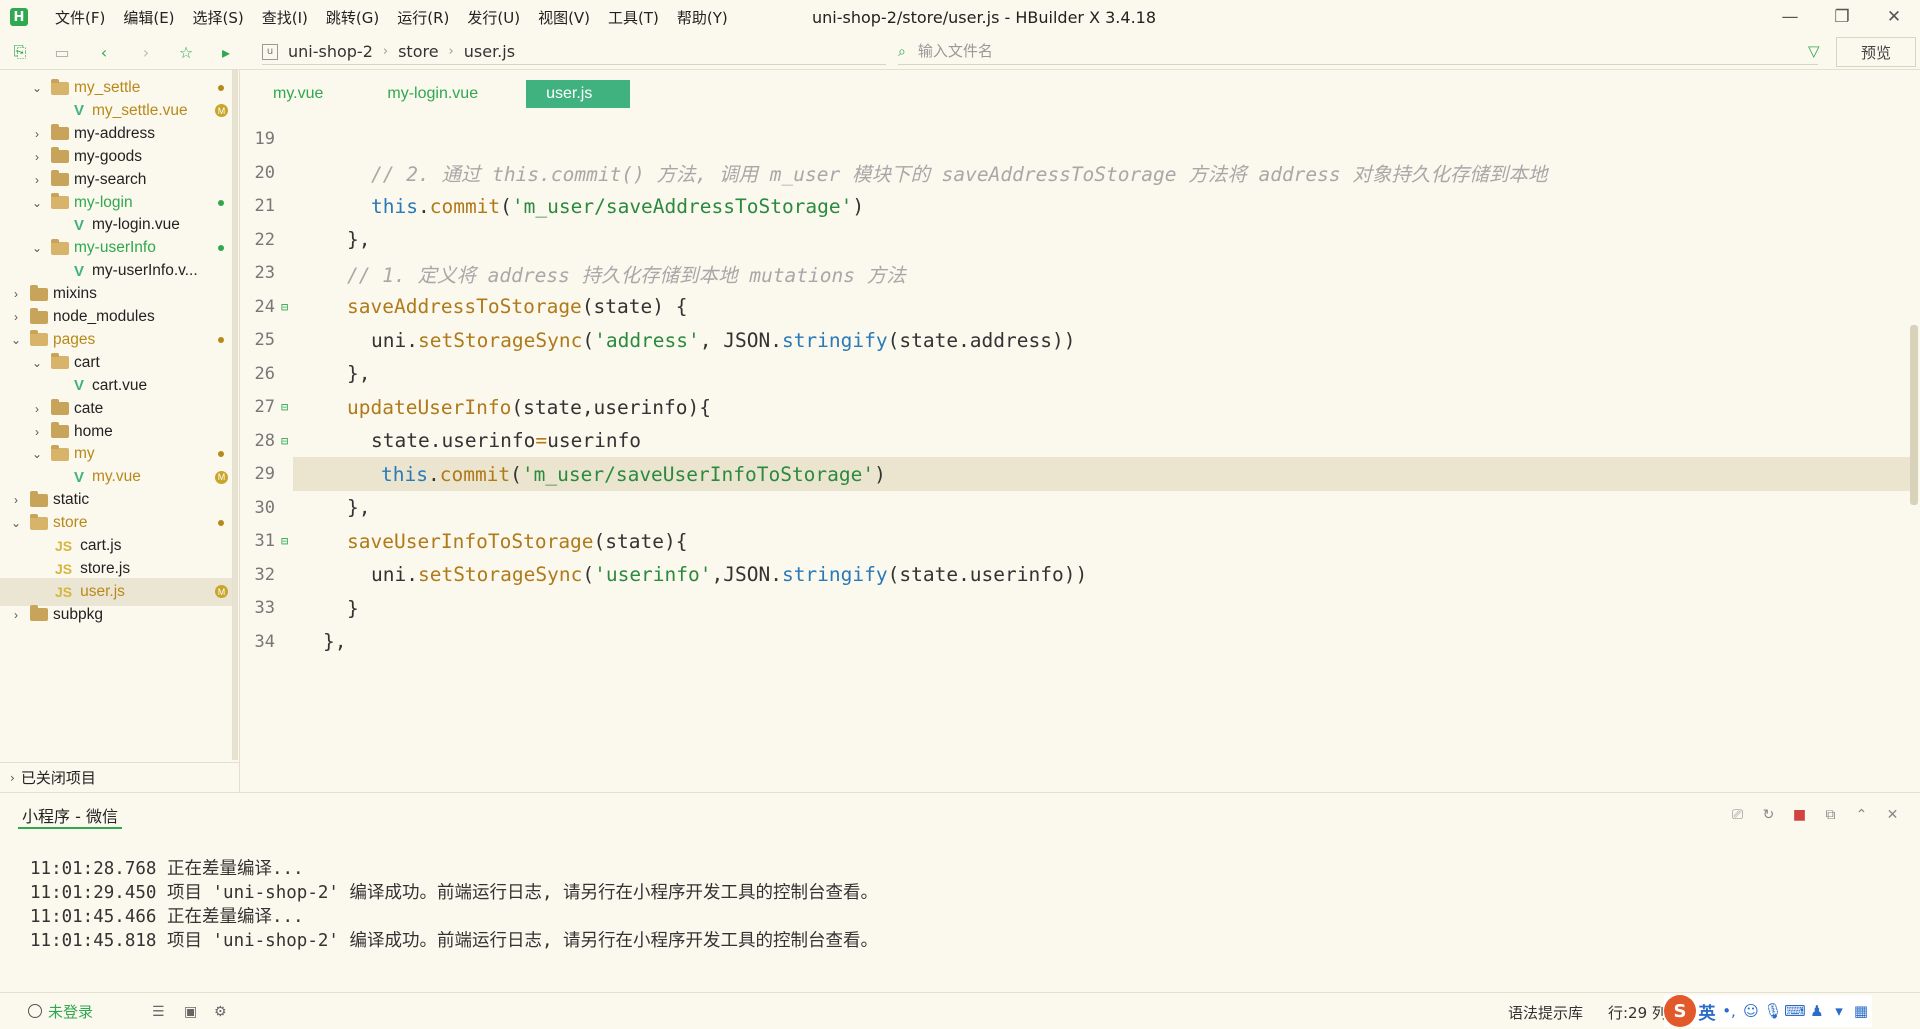 The width and height of the screenshot is (1920, 1029). I want to click on run-icon: ▸, so click(226, 52).